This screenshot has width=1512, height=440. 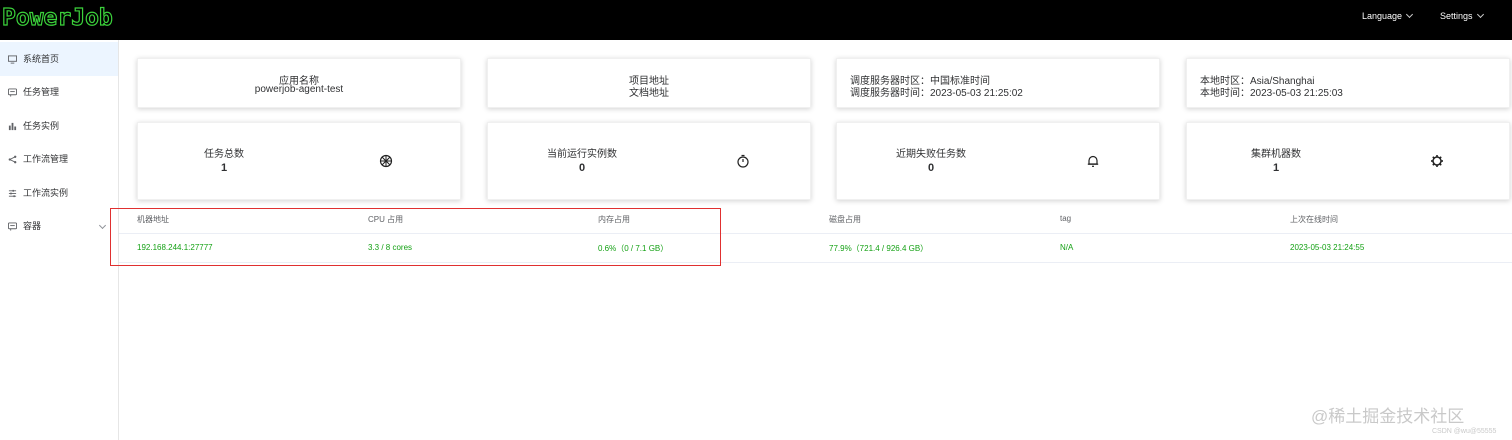 What do you see at coordinates (1437, 161) in the screenshot?
I see `cog-icon` at bounding box center [1437, 161].